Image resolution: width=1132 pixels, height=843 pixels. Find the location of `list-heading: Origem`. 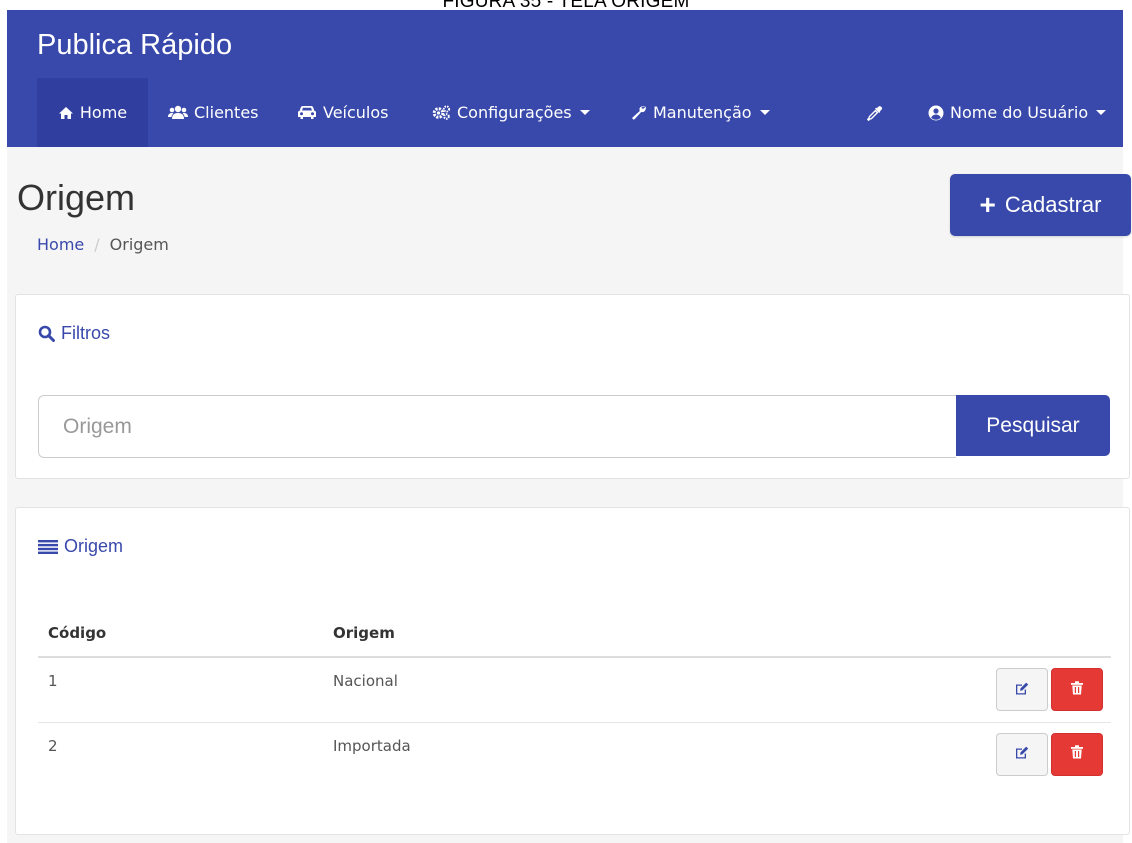

list-heading: Origem is located at coordinates (80, 546).